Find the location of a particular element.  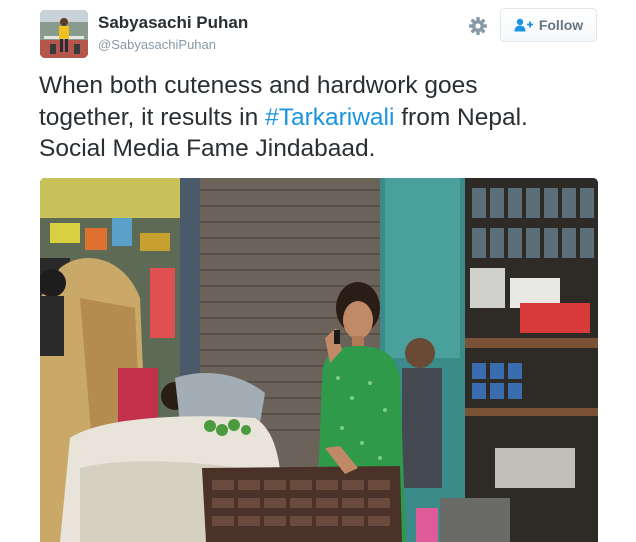

hashtag-link: #Tarkariwali is located at coordinates (329, 117).